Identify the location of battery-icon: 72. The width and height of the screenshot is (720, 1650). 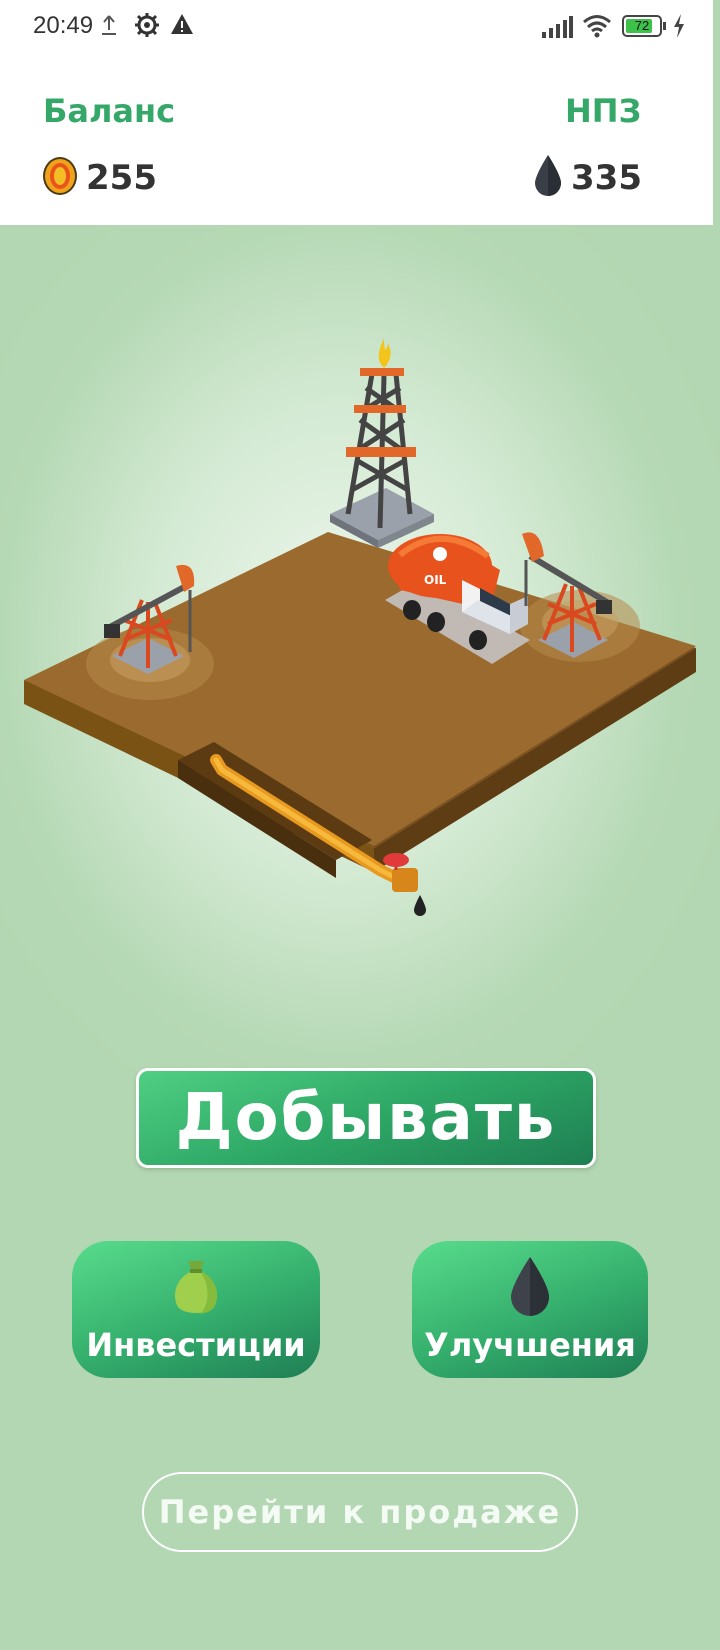
(644, 26).